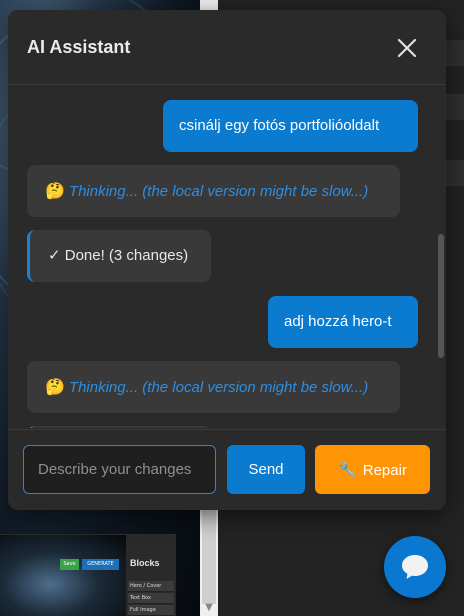 The width and height of the screenshot is (464, 616). Describe the element at coordinates (79, 47) in the screenshot. I see `dialog-title: AI Assistant` at that location.